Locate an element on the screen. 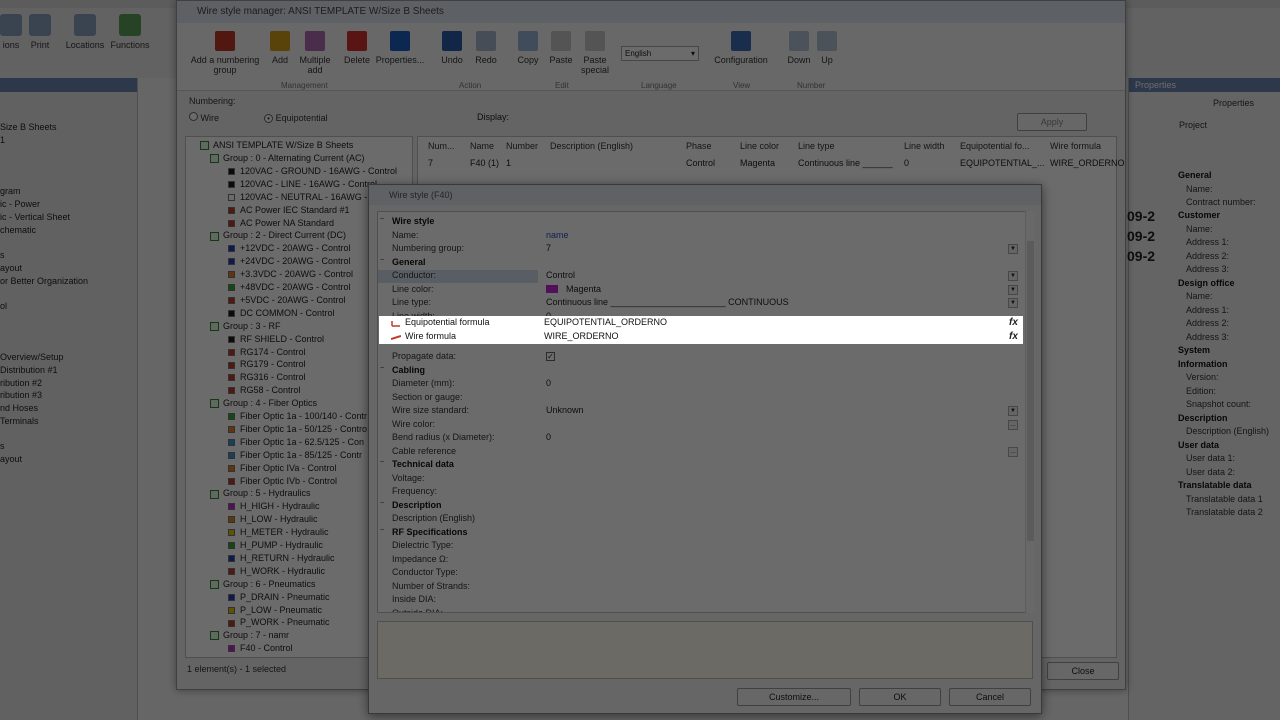 The width and height of the screenshot is (1280, 720). project-tree-item: ic - Power is located at coordinates (20, 204).